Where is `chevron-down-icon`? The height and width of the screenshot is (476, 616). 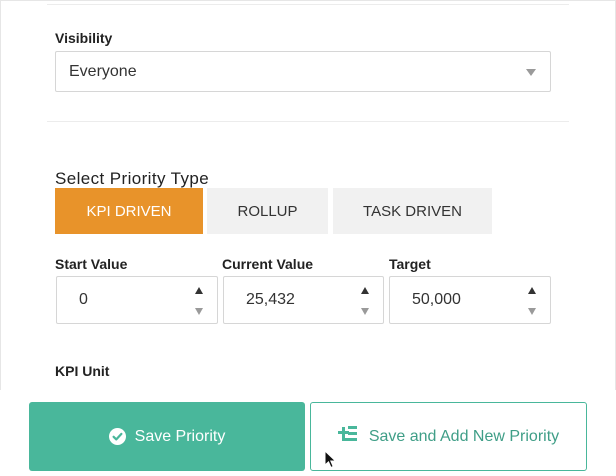
chevron-down-icon is located at coordinates (531, 72).